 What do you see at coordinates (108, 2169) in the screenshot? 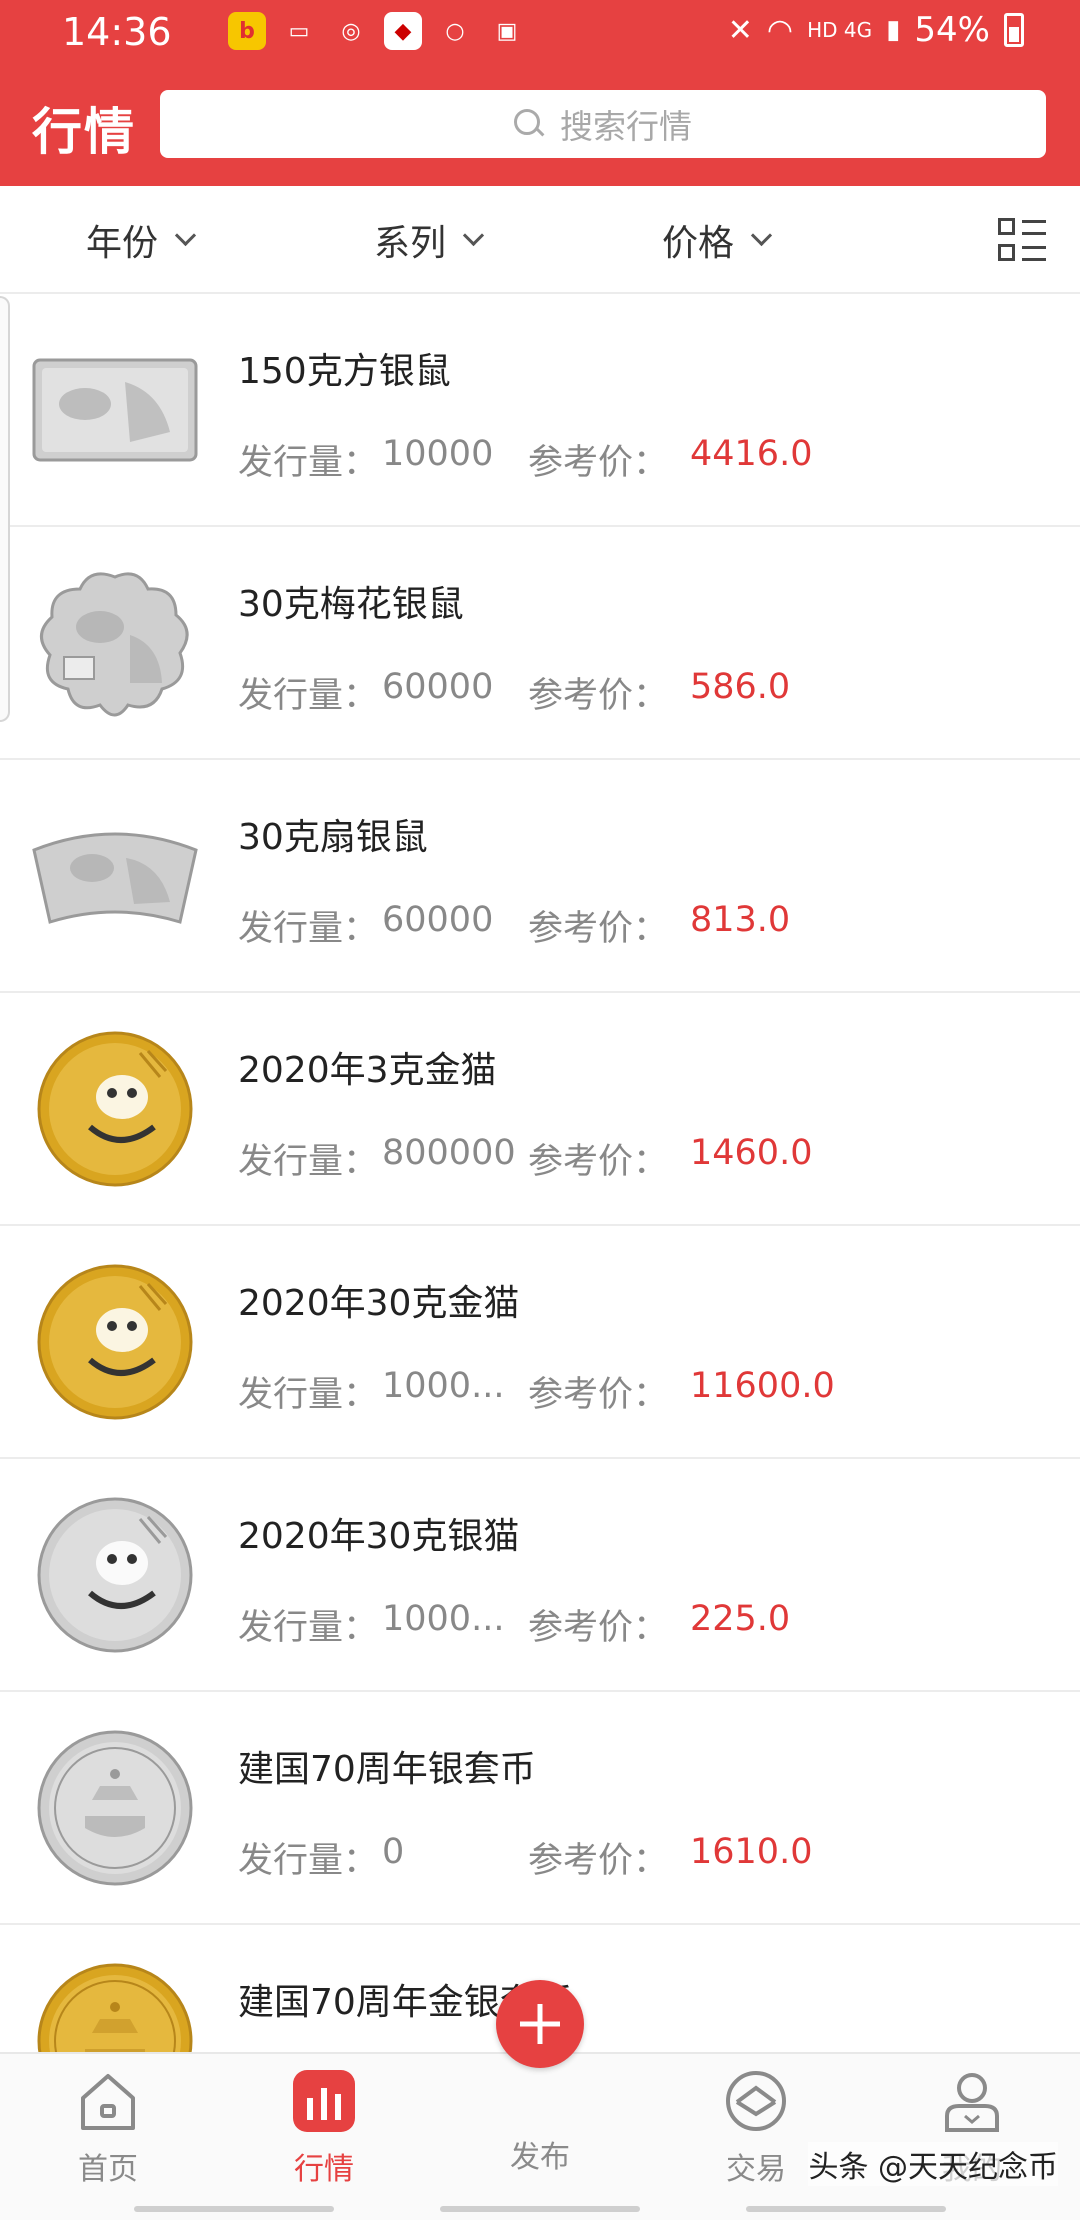
I see `nav-label: 首页` at bounding box center [108, 2169].